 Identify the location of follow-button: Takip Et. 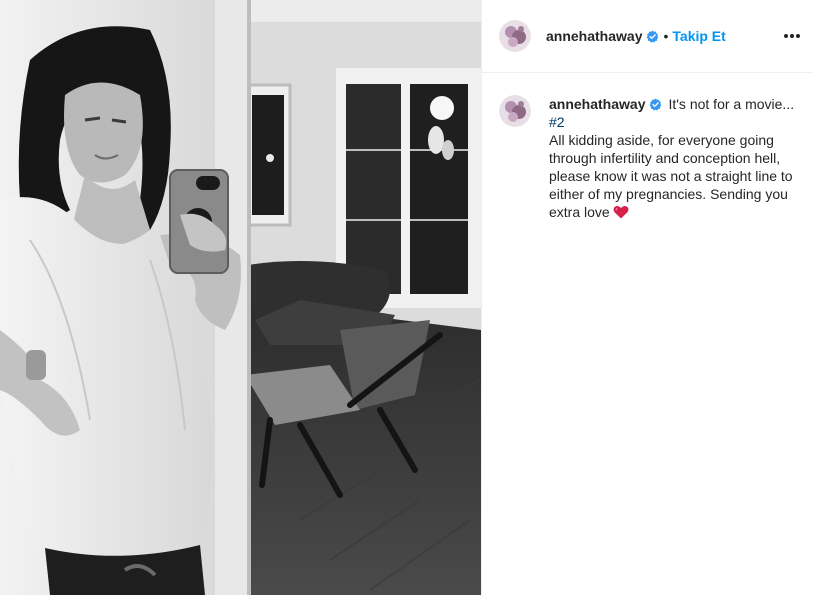
(698, 36).